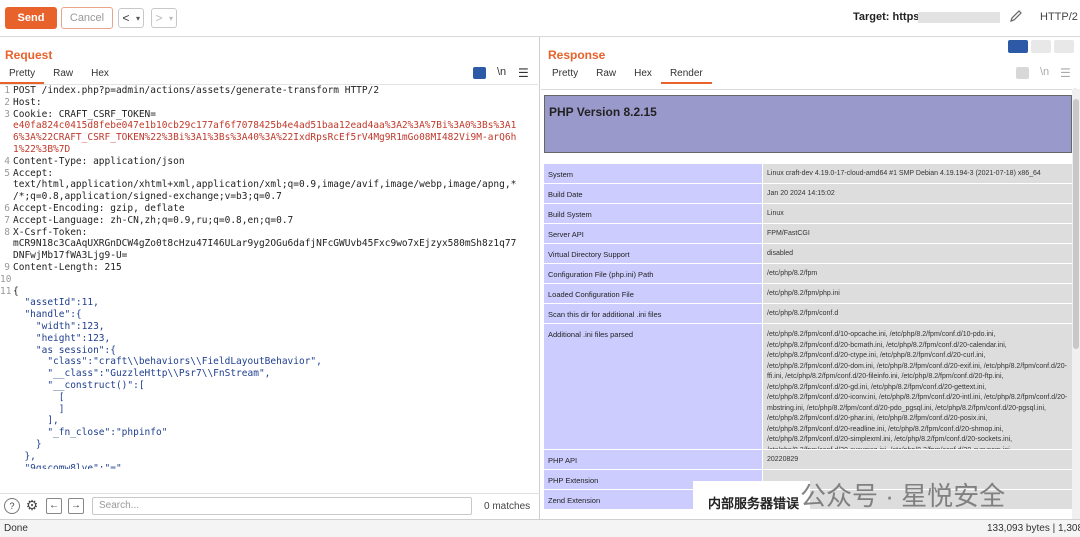 The height and width of the screenshot is (537, 1080). Describe the element at coordinates (269, 150) in the screenshot. I see `code-line: 1%22%3B%7D` at that location.